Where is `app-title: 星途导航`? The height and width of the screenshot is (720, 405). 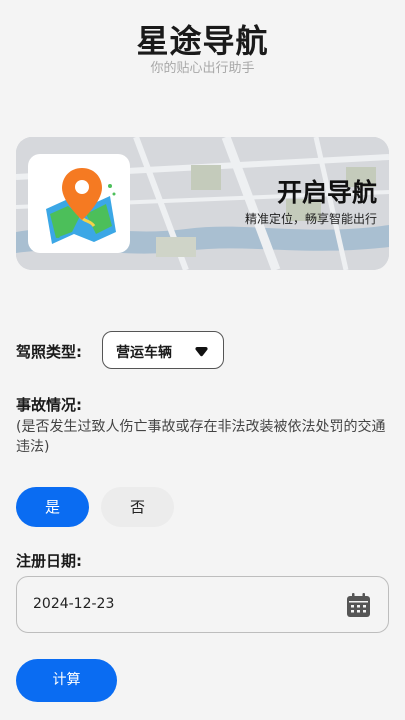
app-title: 星途导航 is located at coordinates (202, 41).